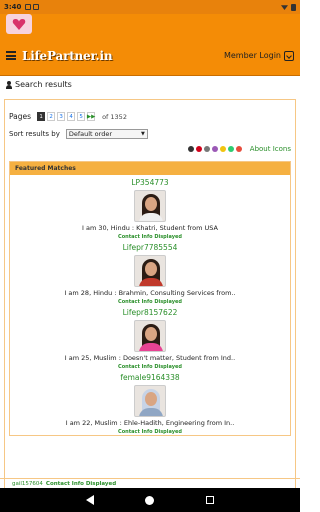 This screenshot has height=512, width=320. What do you see at coordinates (150, 182) in the screenshot?
I see `match-id: LP354773` at bounding box center [150, 182].